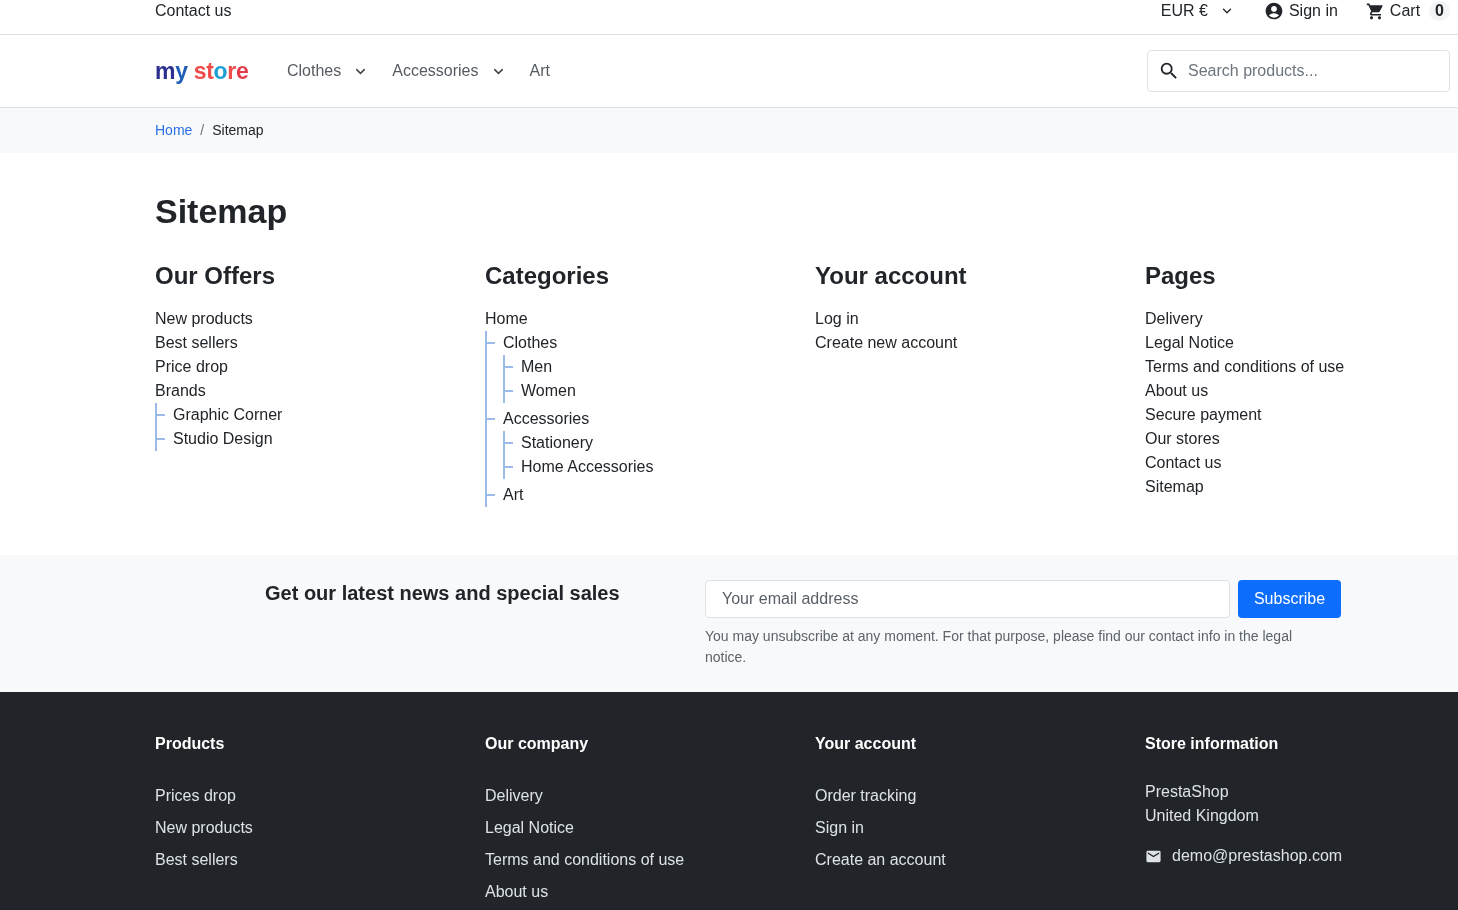 Image resolution: width=1458 pixels, height=910 pixels. What do you see at coordinates (547, 276) in the screenshot?
I see `sitemap-heading: Categories` at bounding box center [547, 276].